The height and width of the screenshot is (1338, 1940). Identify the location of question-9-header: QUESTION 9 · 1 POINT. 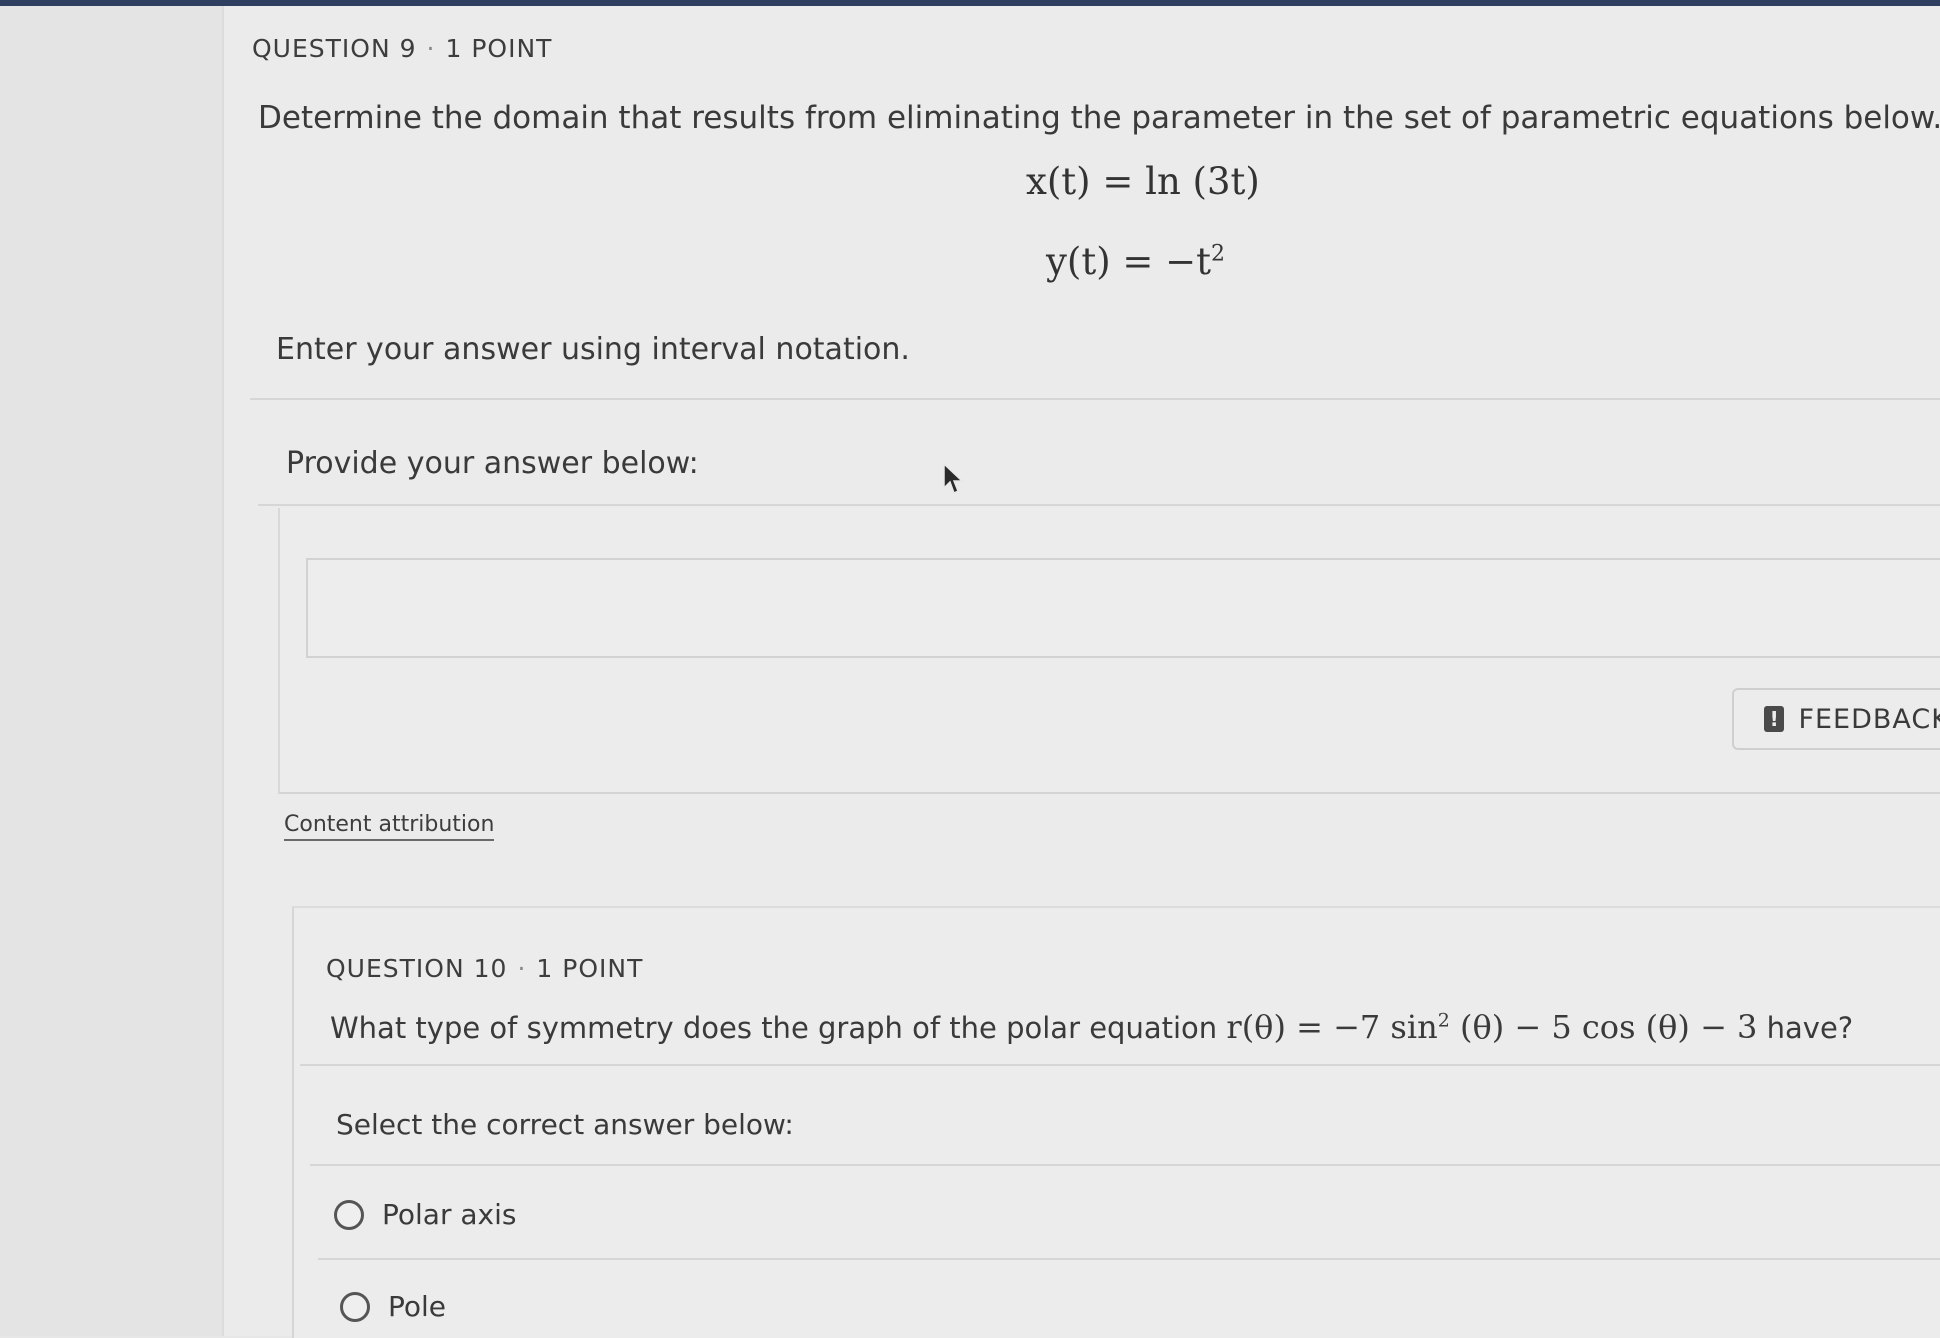
(402, 48).